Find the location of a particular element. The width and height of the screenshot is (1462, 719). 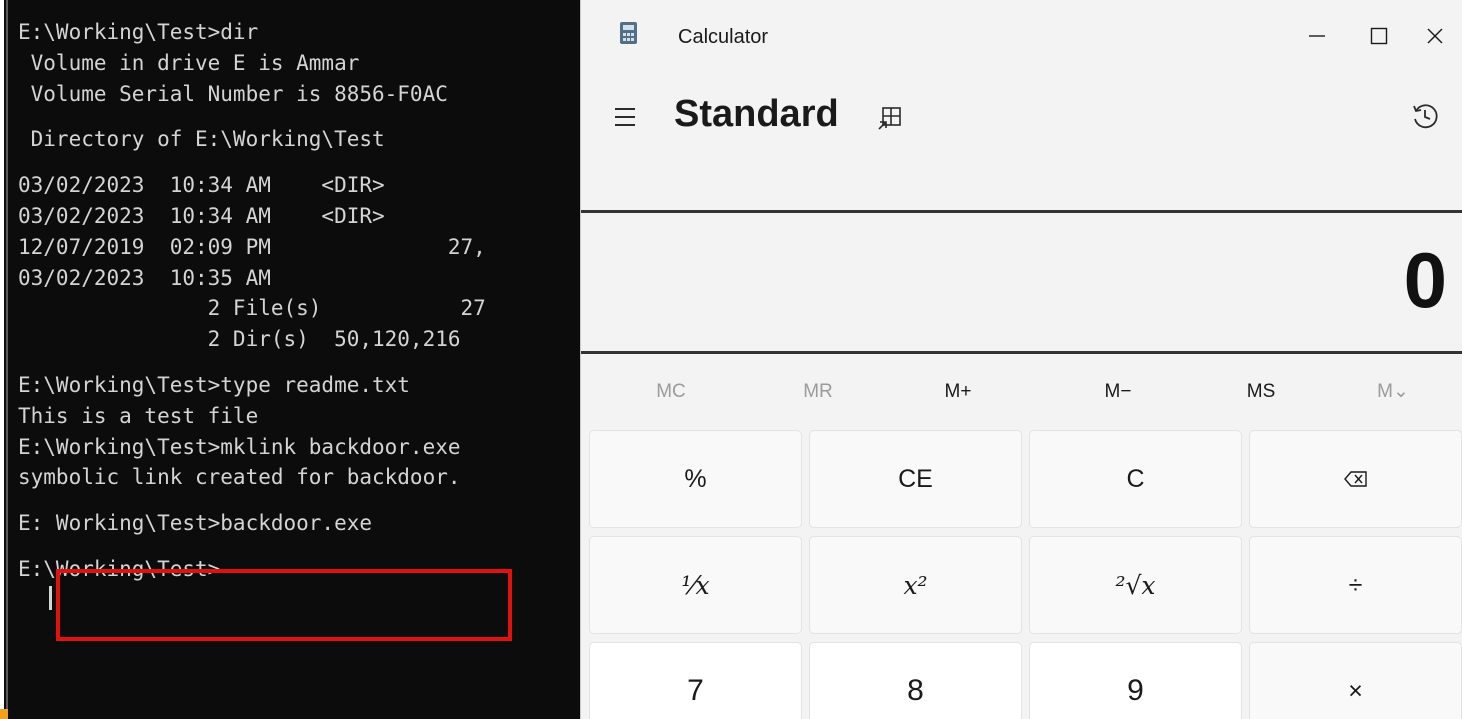

square-button: x² is located at coordinates (915, 585).